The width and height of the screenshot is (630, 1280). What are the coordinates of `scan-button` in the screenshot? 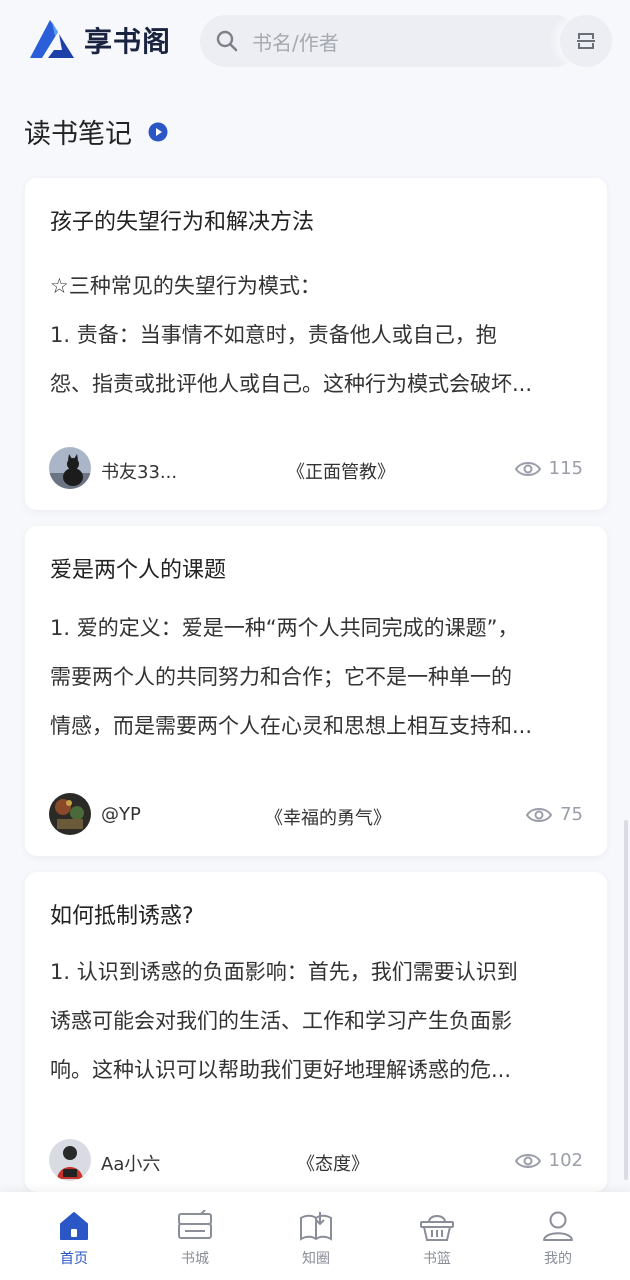 It's located at (586, 41).